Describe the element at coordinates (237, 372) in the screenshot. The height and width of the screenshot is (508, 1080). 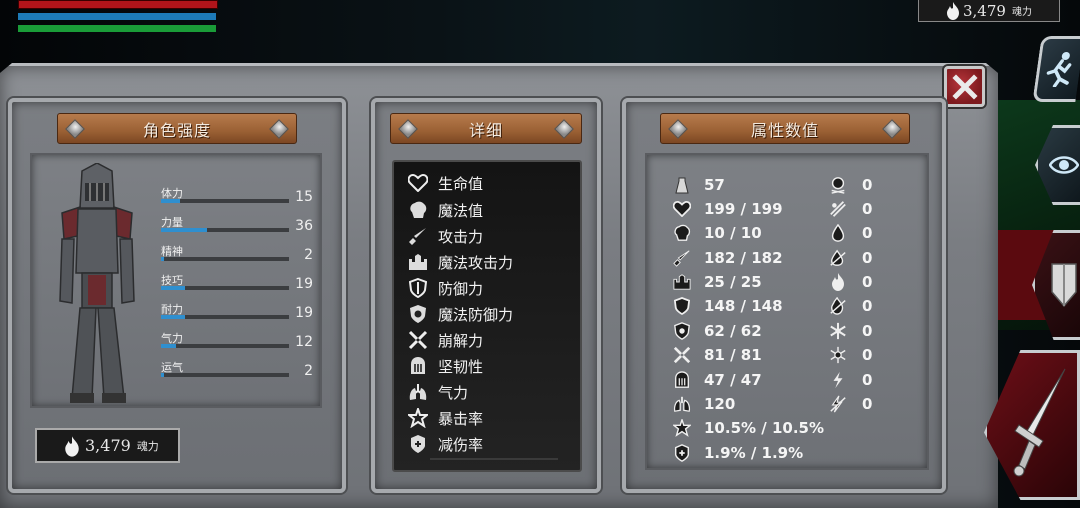
I see `stat-row-luck: 运气 2` at that location.